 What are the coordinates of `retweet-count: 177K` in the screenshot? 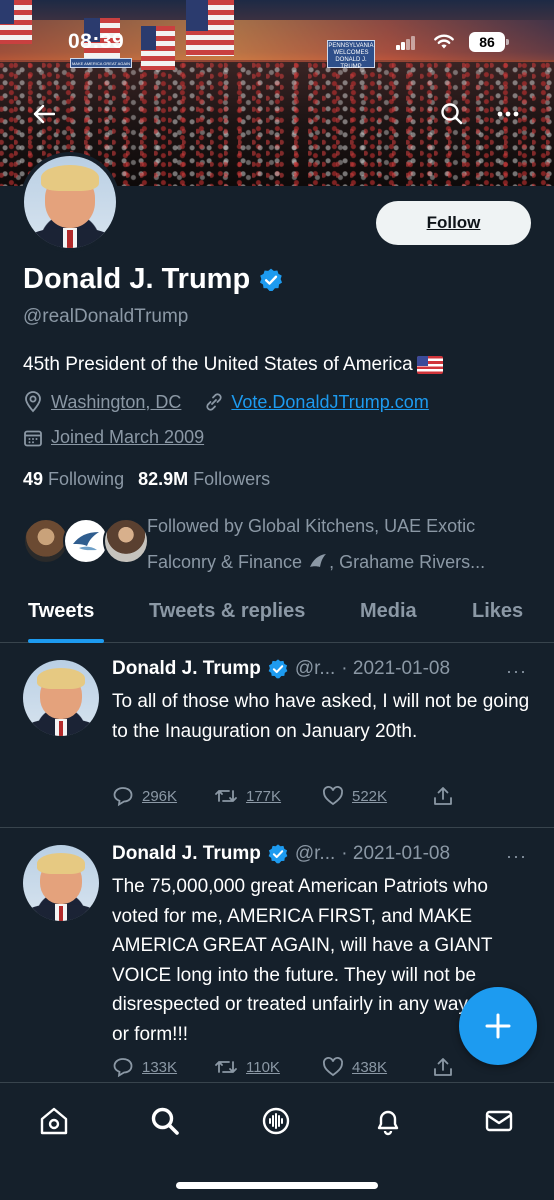 It's located at (264, 796).